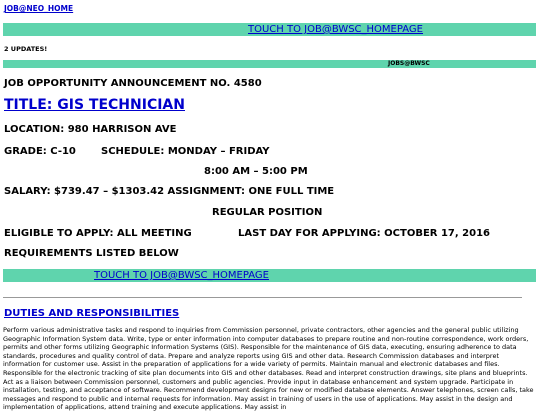 This screenshot has width=540, height=412. I want to click on homepage-bar-bottom, so click(269, 275).